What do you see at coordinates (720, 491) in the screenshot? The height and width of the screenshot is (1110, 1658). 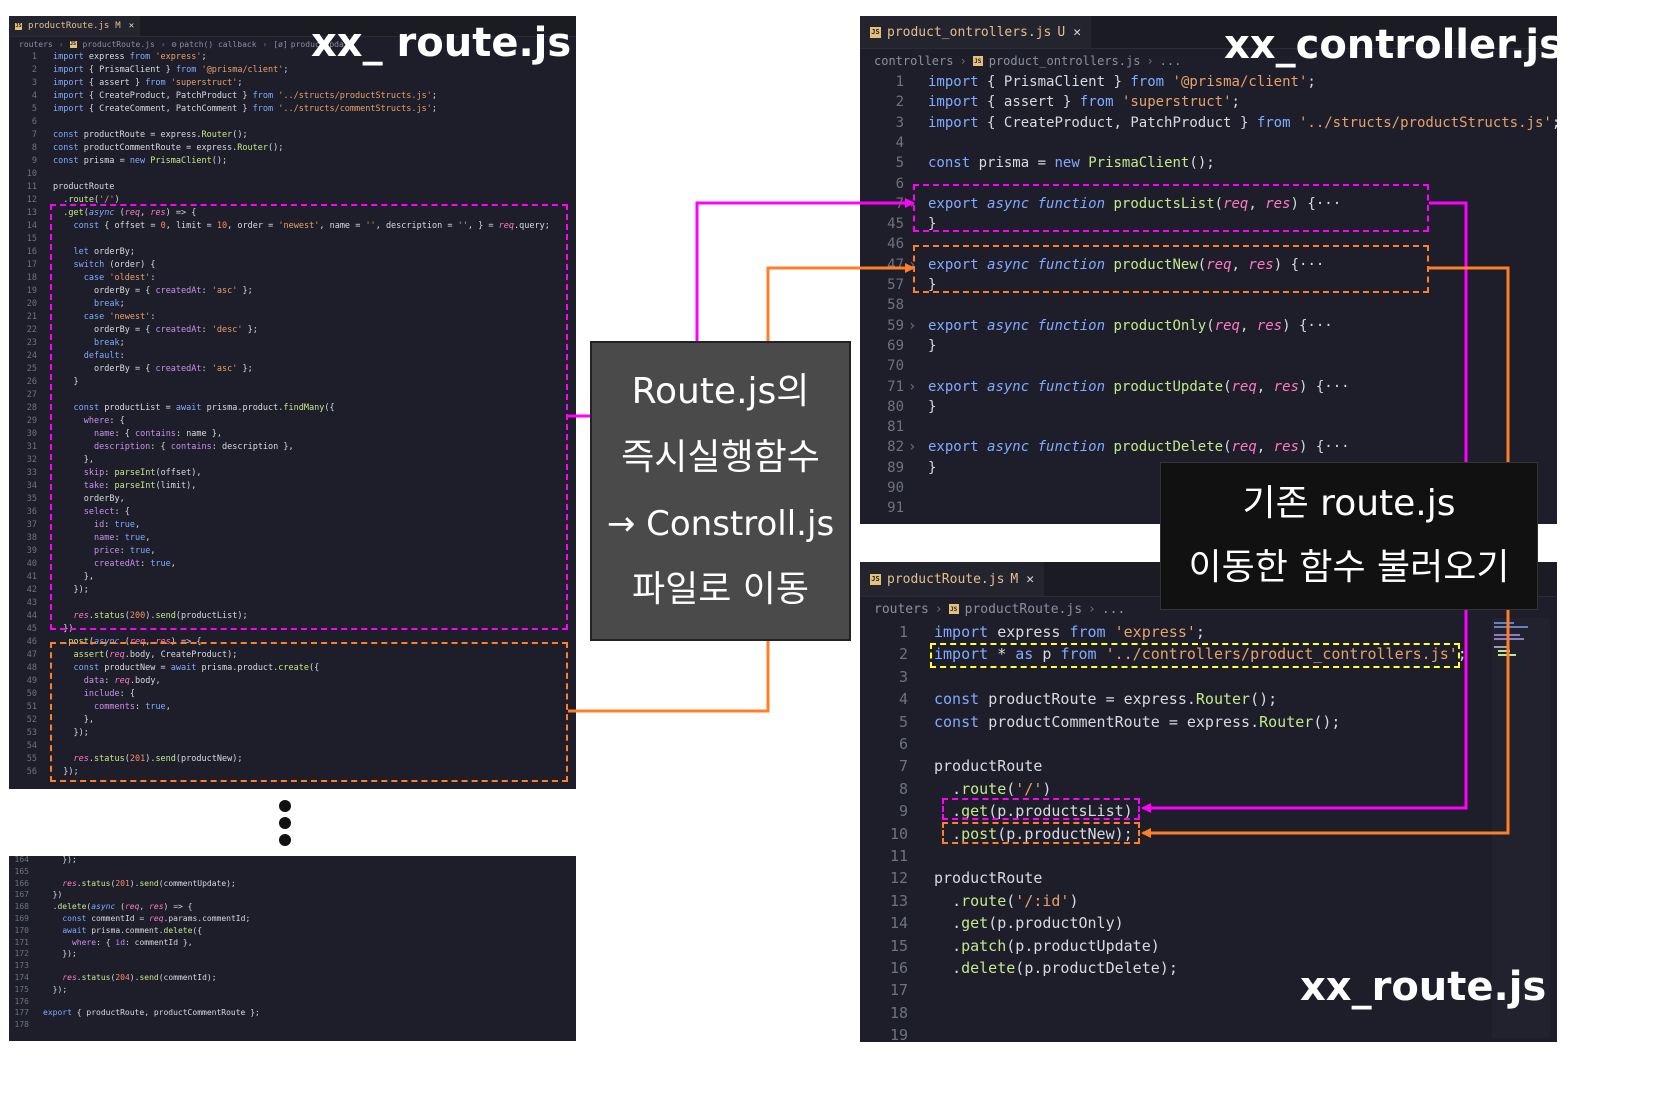 I see `move-function-callout: Route.js의 즉시실행함수 → Constroll.js 파일로 이동` at bounding box center [720, 491].